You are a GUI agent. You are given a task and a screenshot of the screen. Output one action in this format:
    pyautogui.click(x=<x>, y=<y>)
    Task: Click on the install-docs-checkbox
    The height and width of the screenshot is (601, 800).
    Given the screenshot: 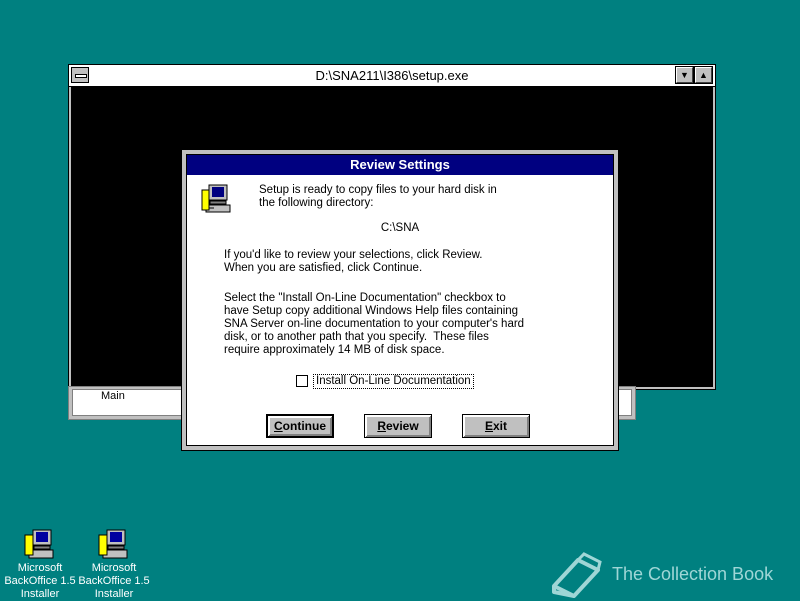 What is the action you would take?
    pyautogui.click(x=302, y=381)
    